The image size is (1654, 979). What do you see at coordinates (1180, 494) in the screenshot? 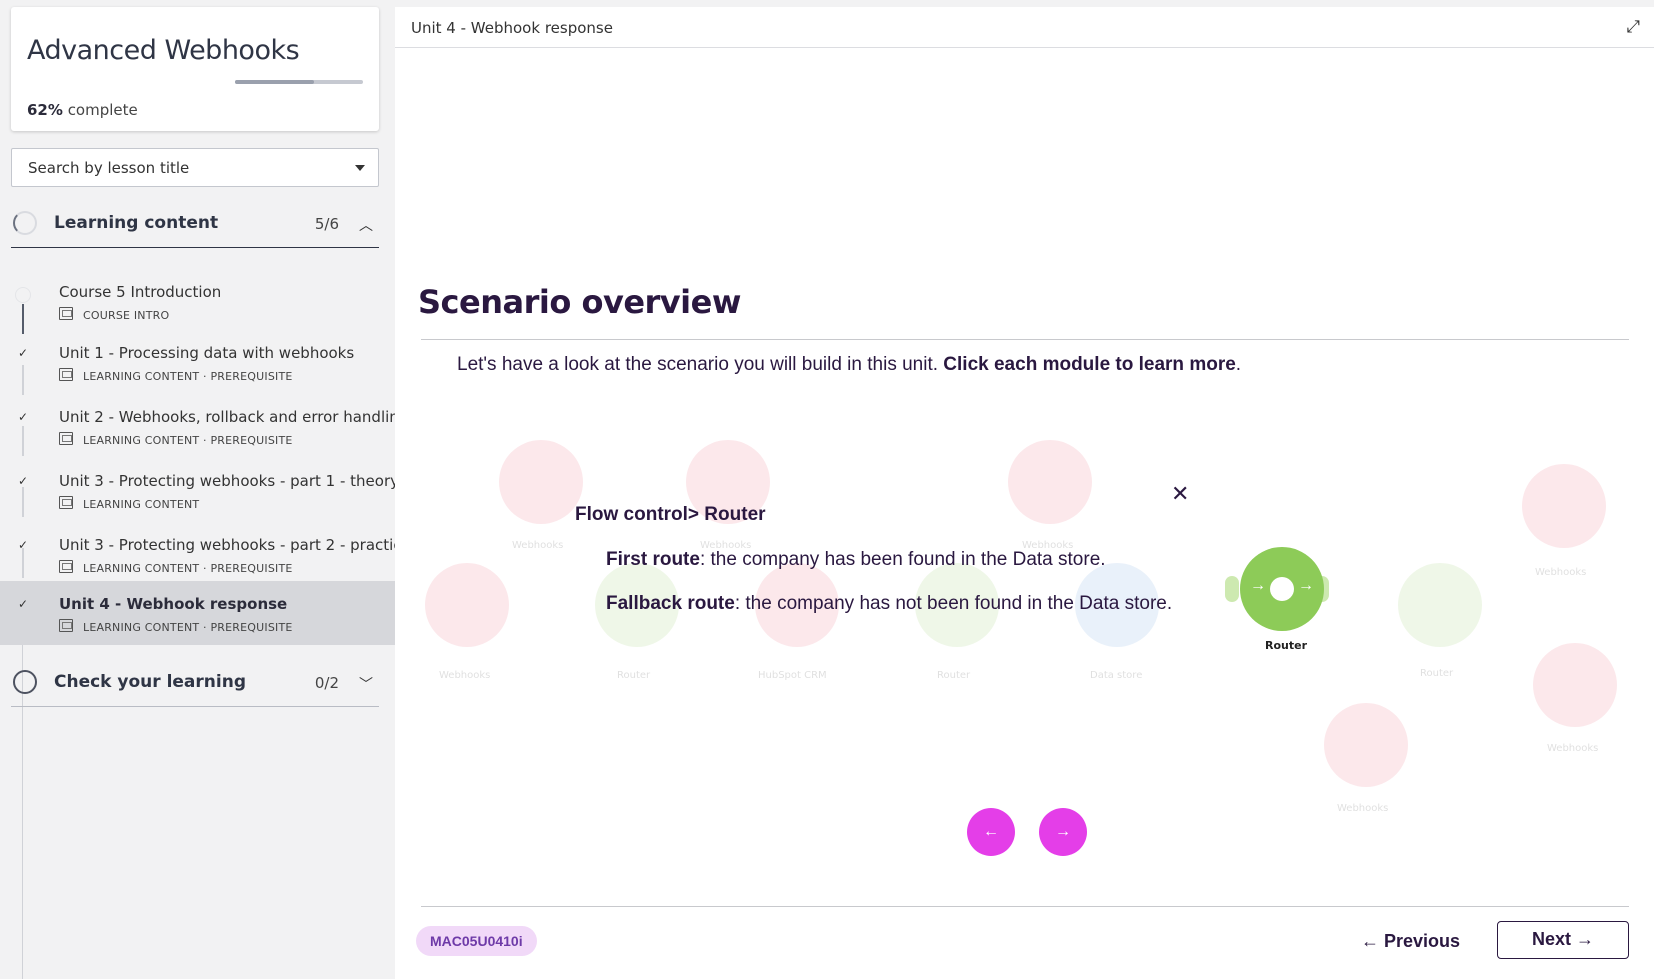
I see `close-icon: ✕` at bounding box center [1180, 494].